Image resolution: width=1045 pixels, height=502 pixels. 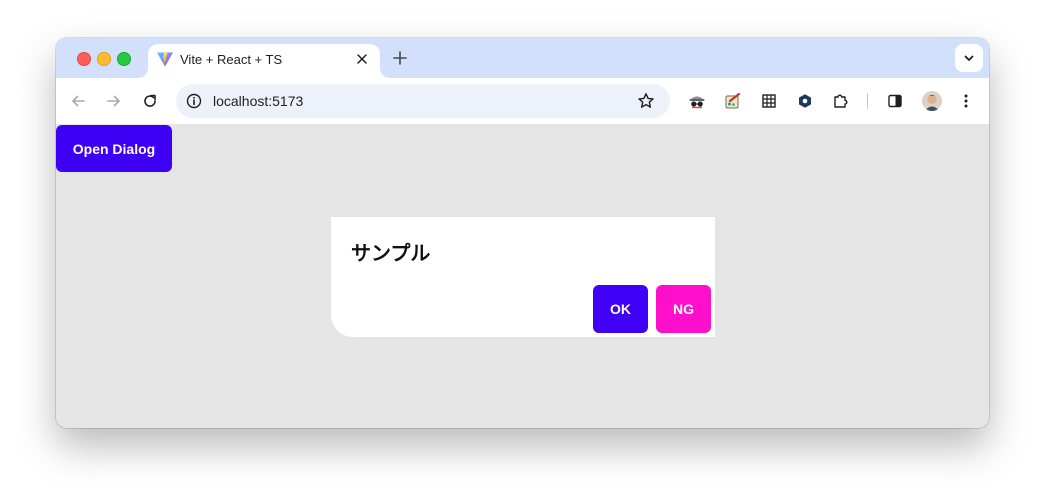 What do you see at coordinates (78, 101) in the screenshot?
I see `back-arrow-icon` at bounding box center [78, 101].